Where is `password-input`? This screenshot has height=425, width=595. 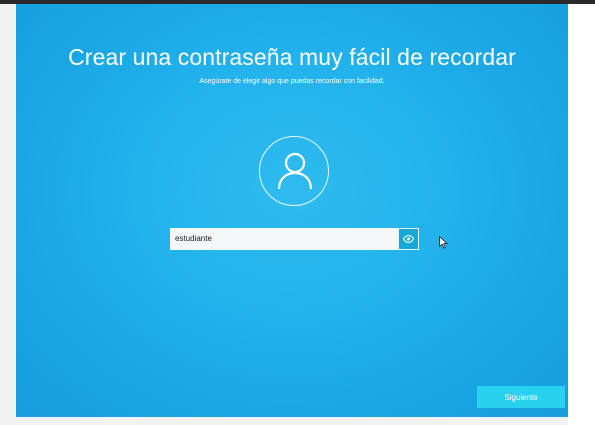 password-input is located at coordinates (284, 239).